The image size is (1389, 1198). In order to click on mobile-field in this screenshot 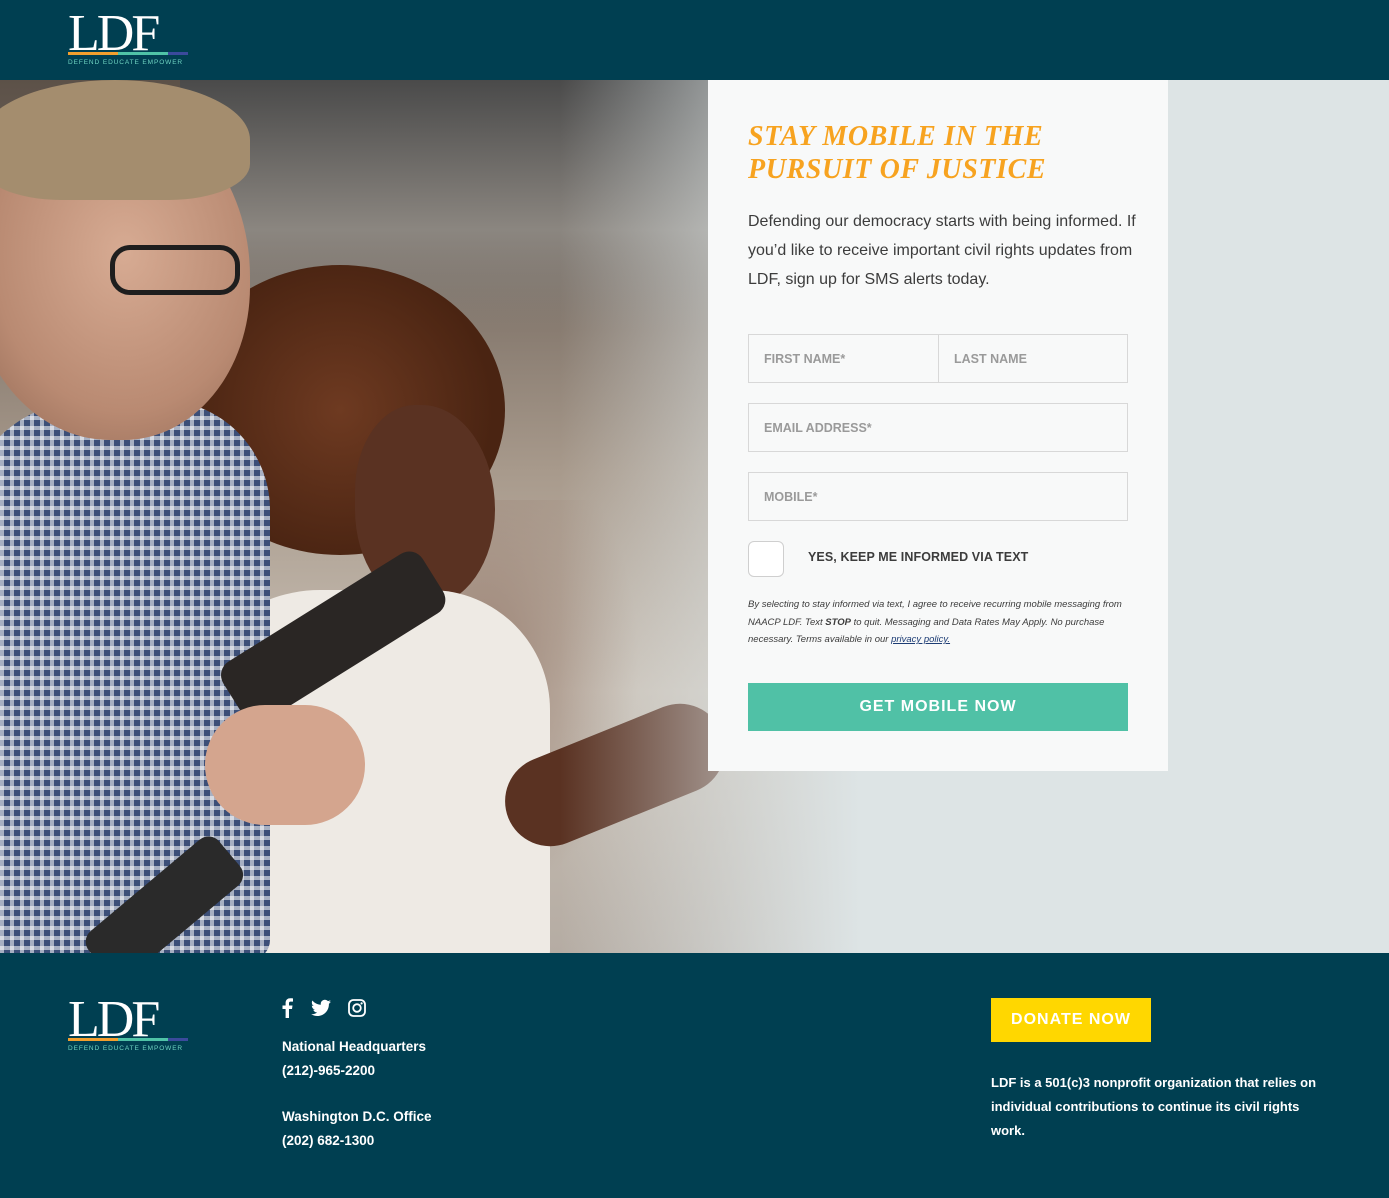, I will do `click(938, 496)`.